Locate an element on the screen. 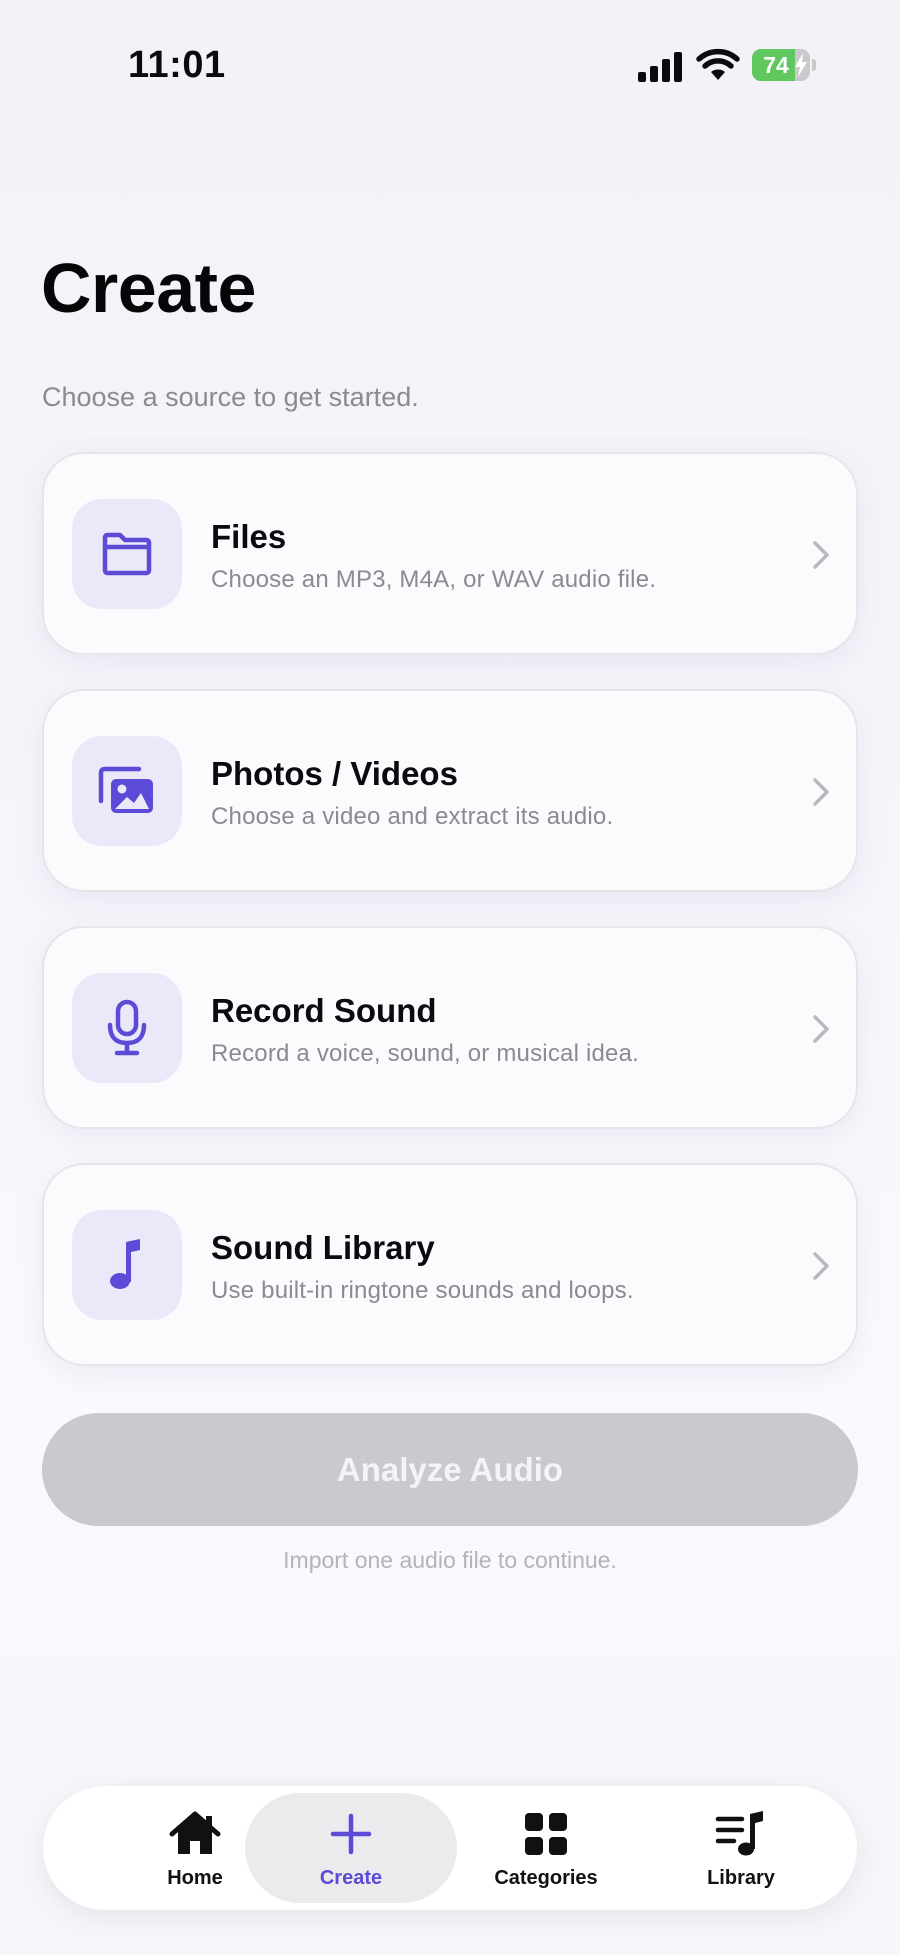 This screenshot has width=900, height=1955. signal-icon is located at coordinates (660, 67).